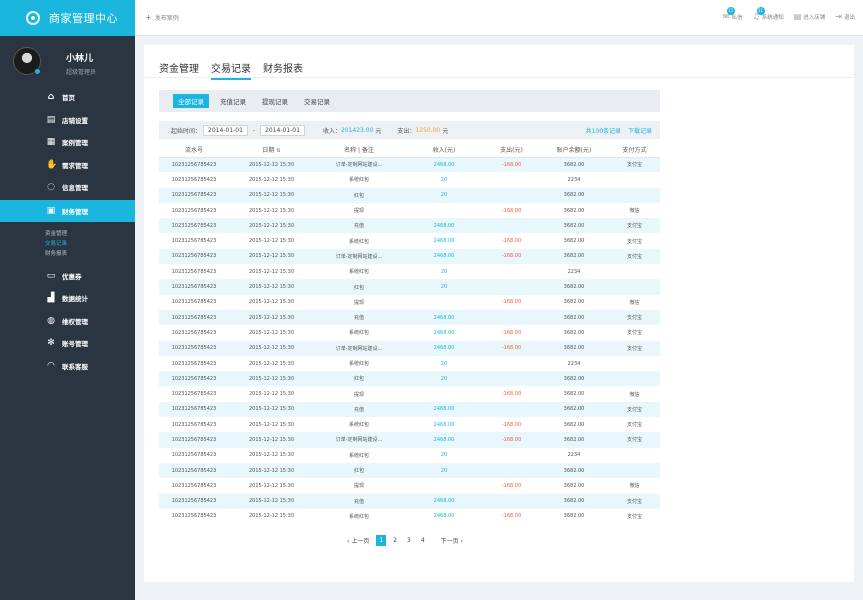 This screenshot has width=863, height=600. Describe the element at coordinates (51, 210) in the screenshot. I see `wallet-icon: ▣` at that location.